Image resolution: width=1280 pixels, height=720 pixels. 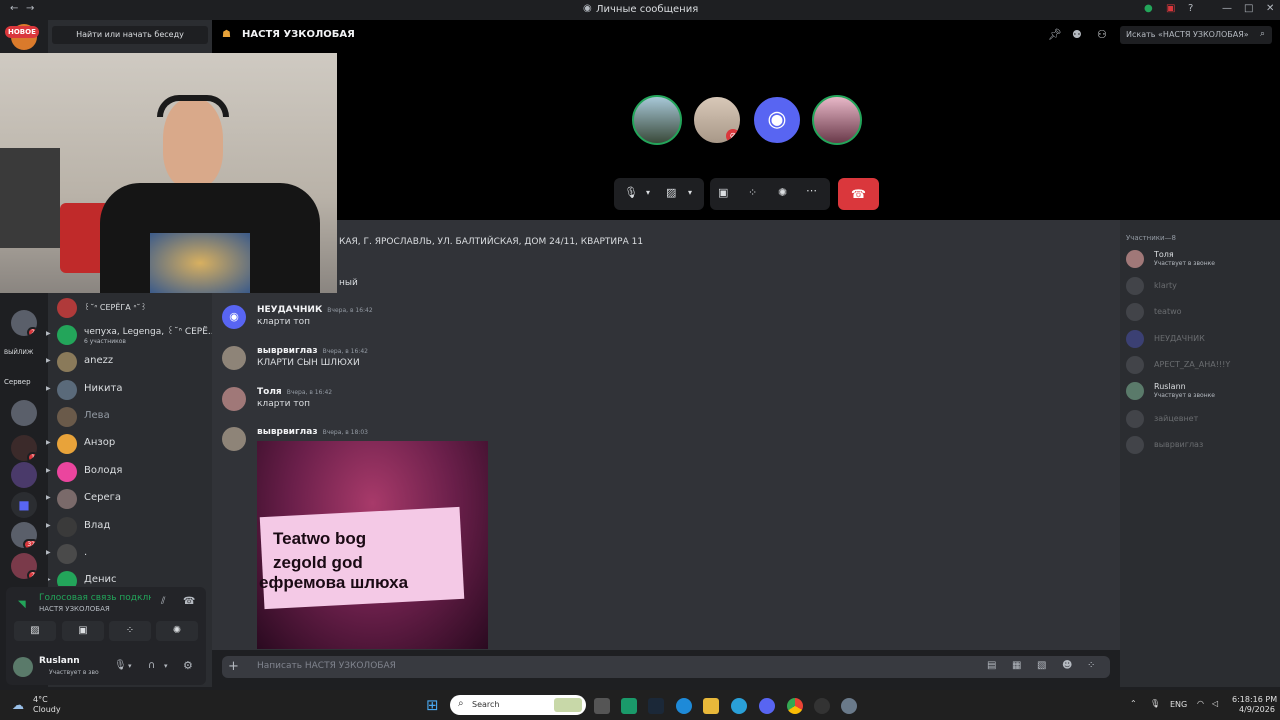 What do you see at coordinates (723, 192) in the screenshot?
I see `screen-share-icon: ▣` at bounding box center [723, 192].